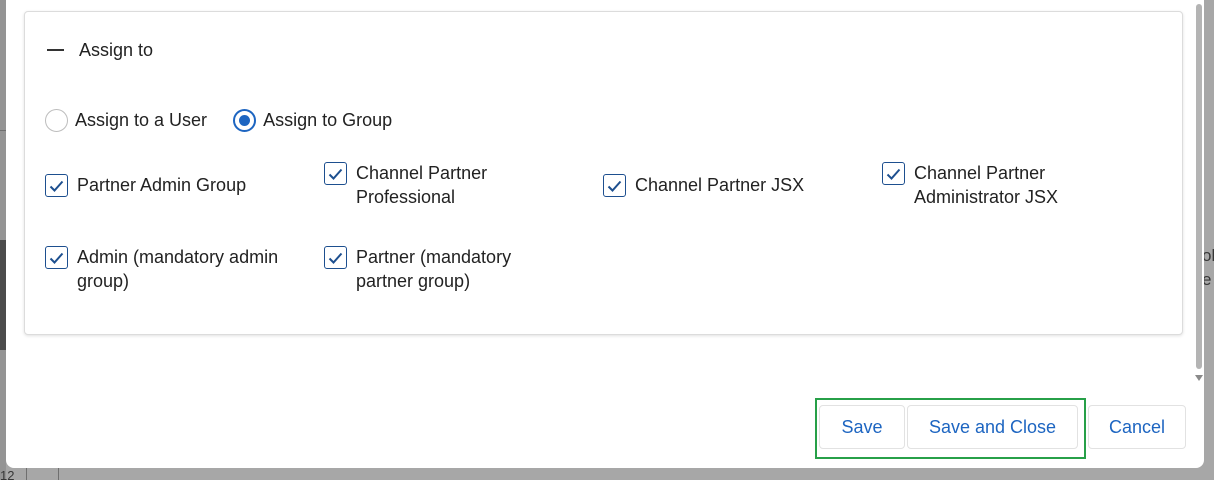 The width and height of the screenshot is (1214, 480). I want to click on cancel-button: Cancel, so click(1137, 427).